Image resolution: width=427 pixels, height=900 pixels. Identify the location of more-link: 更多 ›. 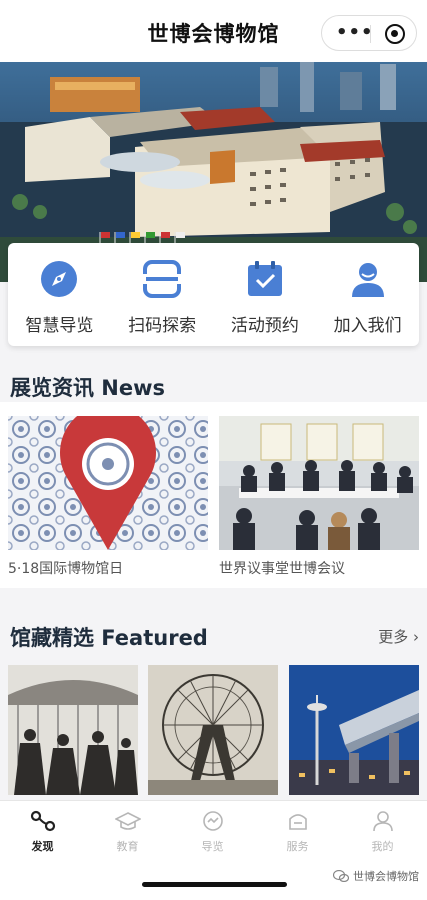
(398, 636).